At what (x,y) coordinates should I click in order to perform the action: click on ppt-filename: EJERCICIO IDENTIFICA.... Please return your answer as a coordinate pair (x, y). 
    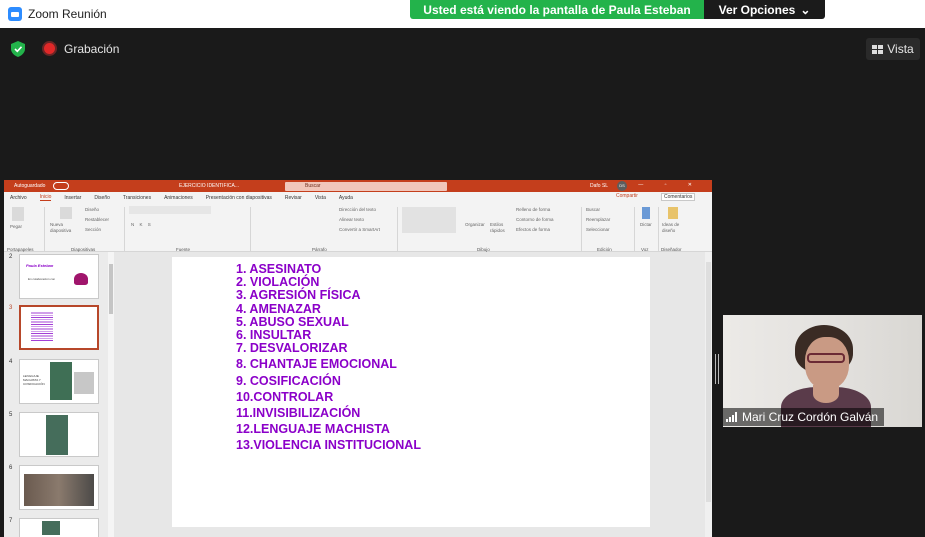
    Looking at the image, I should click on (209, 186).